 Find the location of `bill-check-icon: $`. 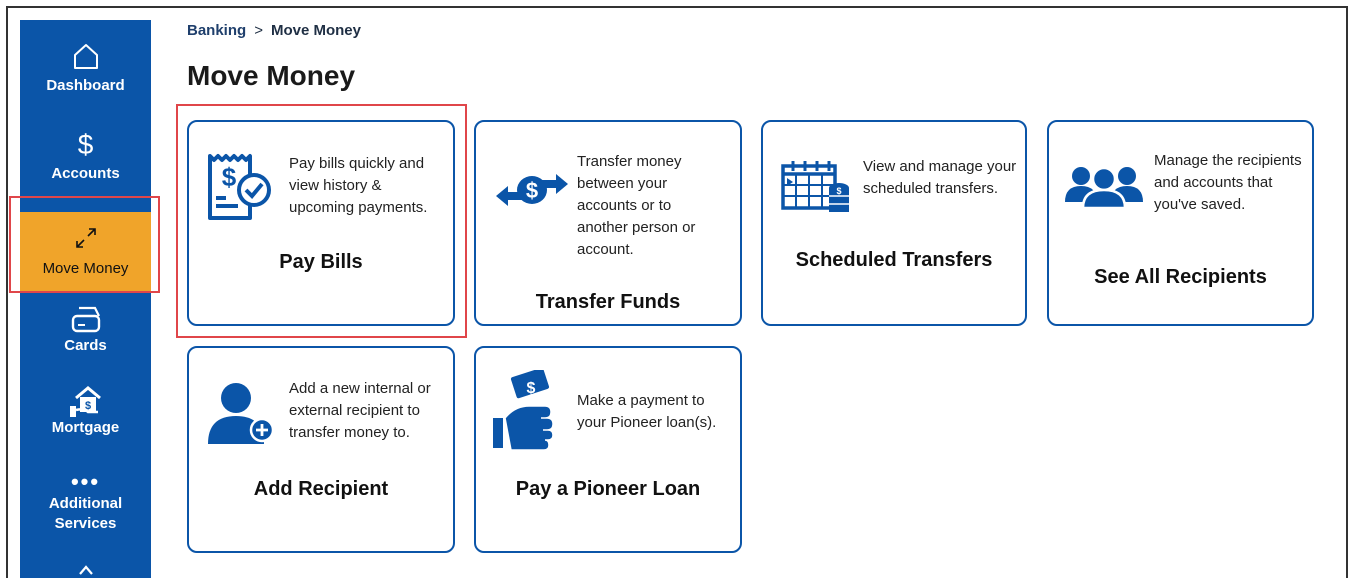

bill-check-icon: $ is located at coordinates (240, 190).